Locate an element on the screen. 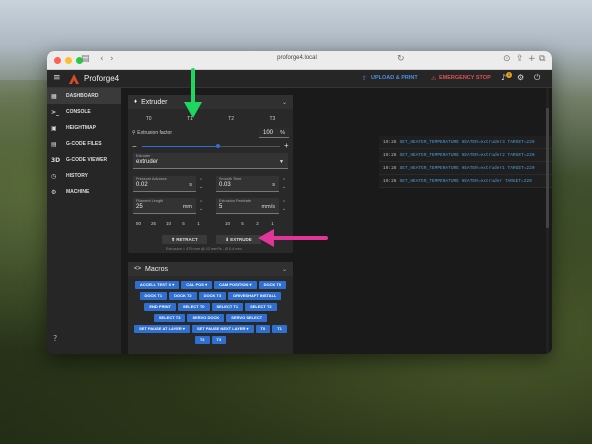 This screenshot has height=444, width=592. pressure-advance-value: 0.02 is located at coordinates (142, 185).